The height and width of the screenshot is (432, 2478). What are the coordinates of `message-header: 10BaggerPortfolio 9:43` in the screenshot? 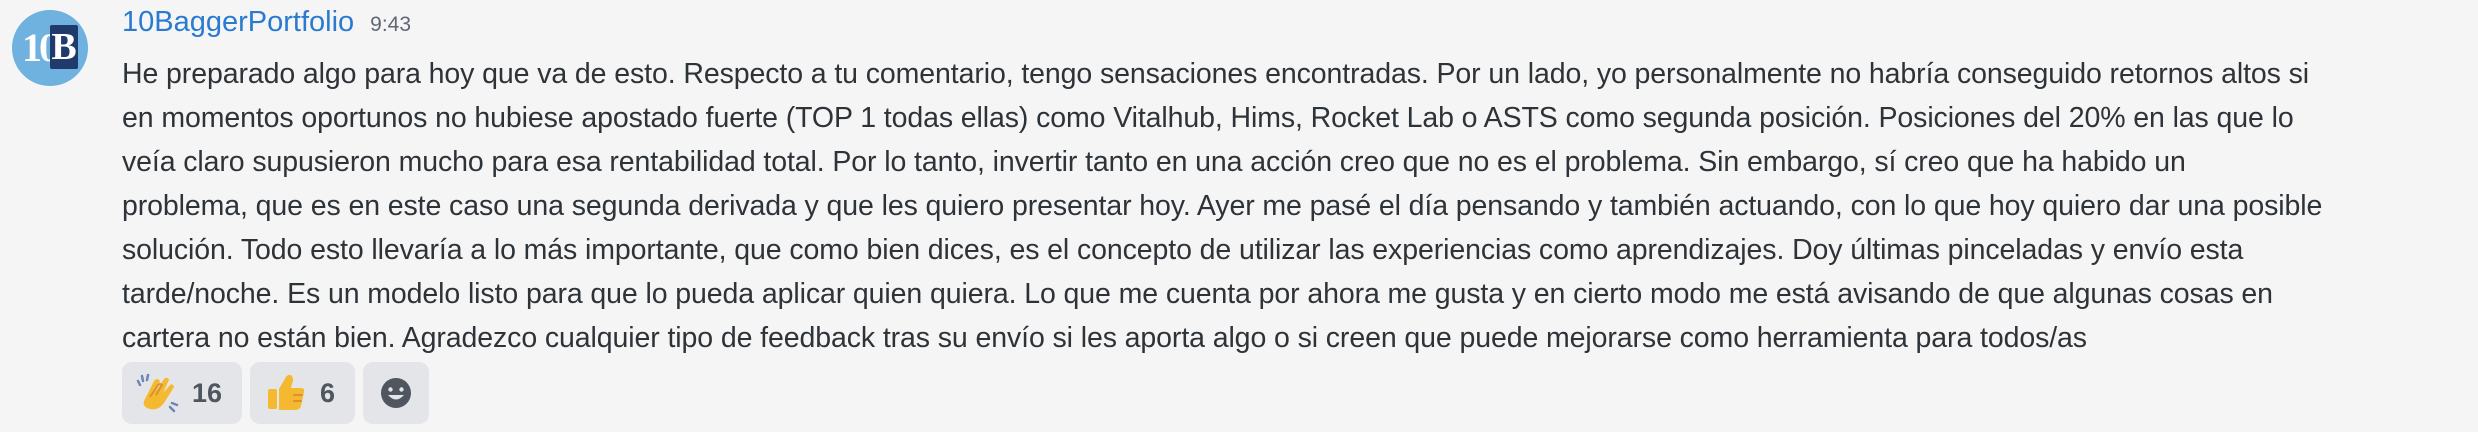 It's located at (266, 27).